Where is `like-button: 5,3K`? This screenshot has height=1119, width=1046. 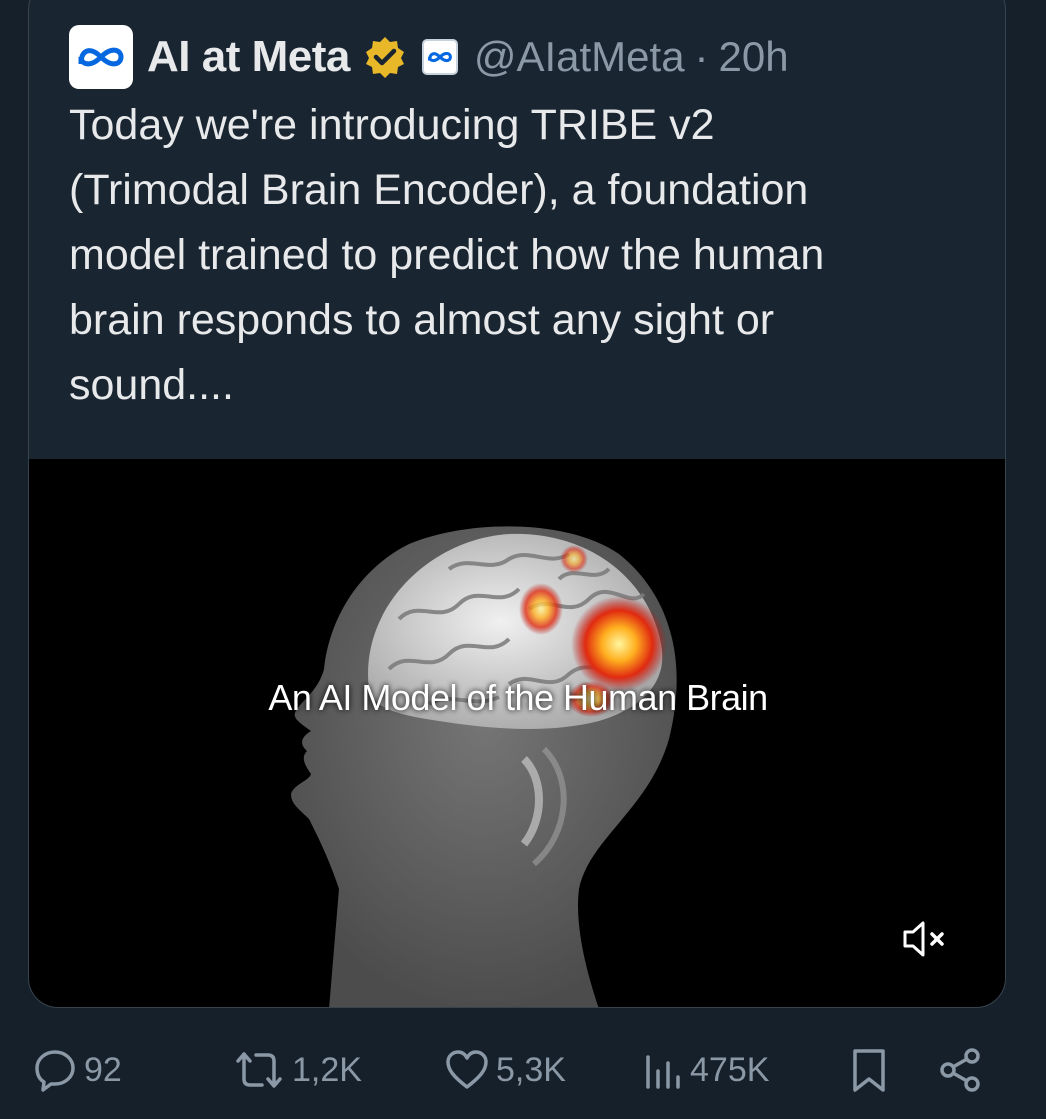 like-button: 5,3K is located at coordinates (505, 1070).